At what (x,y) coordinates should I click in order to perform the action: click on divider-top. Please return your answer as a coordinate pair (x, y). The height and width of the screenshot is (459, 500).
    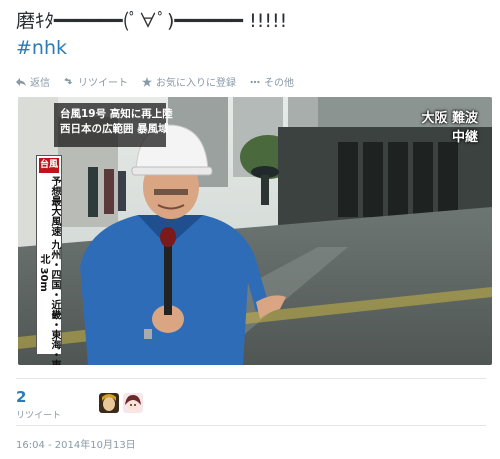
    Looking at the image, I should click on (251, 378).